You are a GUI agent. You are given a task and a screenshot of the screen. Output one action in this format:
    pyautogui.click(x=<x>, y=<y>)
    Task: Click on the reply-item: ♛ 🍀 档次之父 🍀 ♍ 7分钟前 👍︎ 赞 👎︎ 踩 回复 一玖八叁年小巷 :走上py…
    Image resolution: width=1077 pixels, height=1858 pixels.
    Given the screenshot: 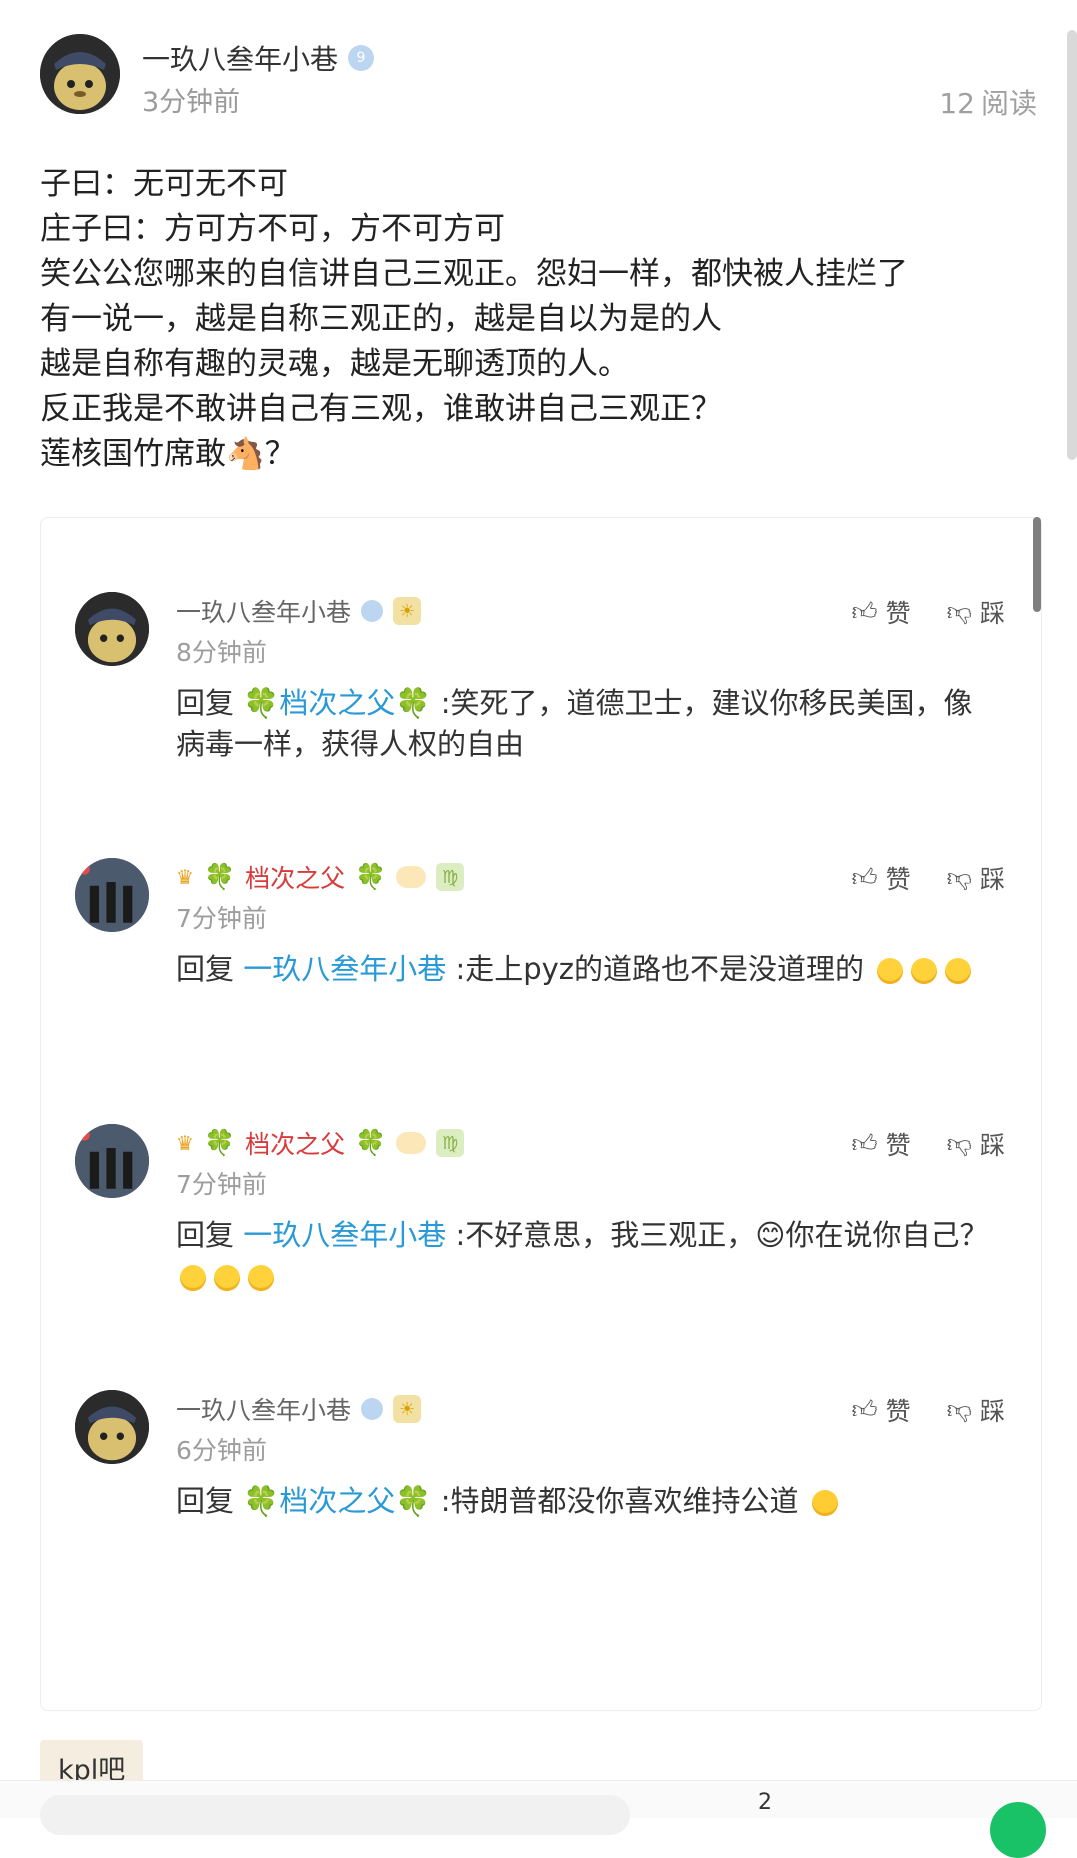 What is the action you would take?
    pyautogui.click(x=541, y=934)
    